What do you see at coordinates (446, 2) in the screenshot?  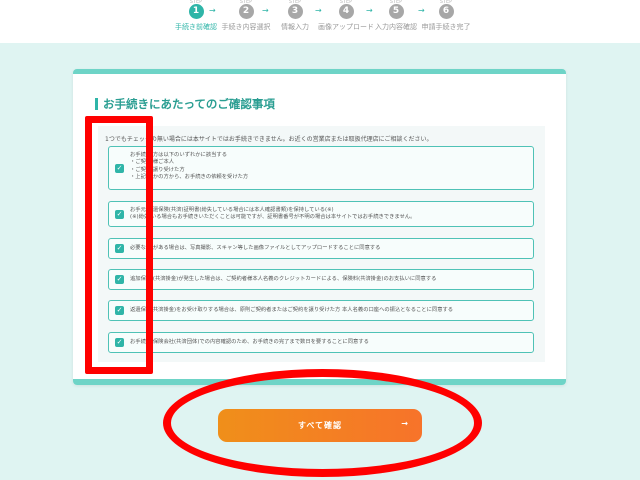 I see `step-6-sub: STEP` at bounding box center [446, 2].